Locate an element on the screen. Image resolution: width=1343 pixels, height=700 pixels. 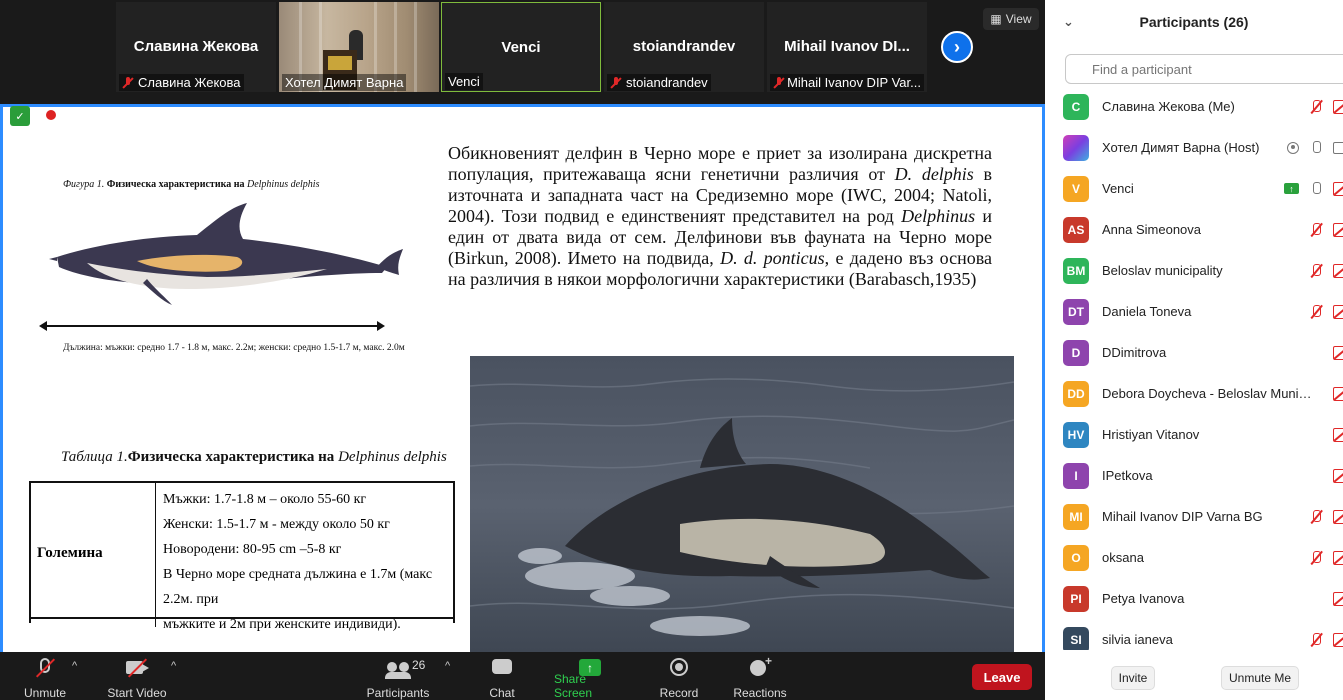
view-button: ▦ View is located at coordinates (1011, 19).